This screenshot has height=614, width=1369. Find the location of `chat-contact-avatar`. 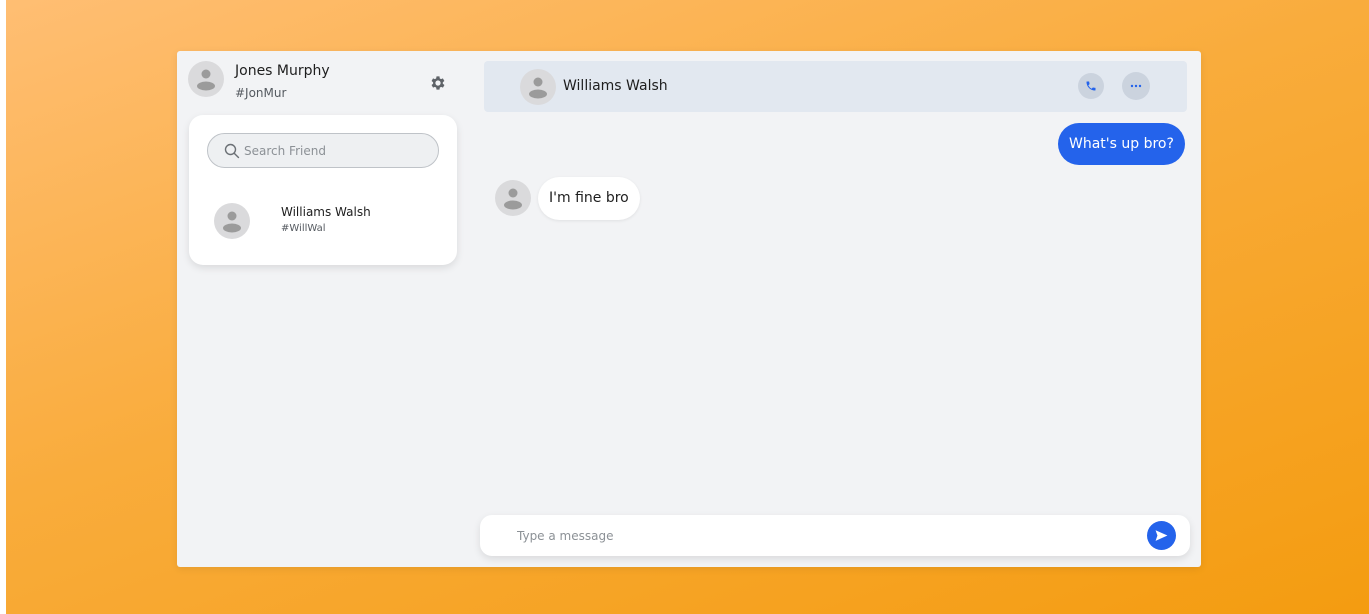

chat-contact-avatar is located at coordinates (538, 87).